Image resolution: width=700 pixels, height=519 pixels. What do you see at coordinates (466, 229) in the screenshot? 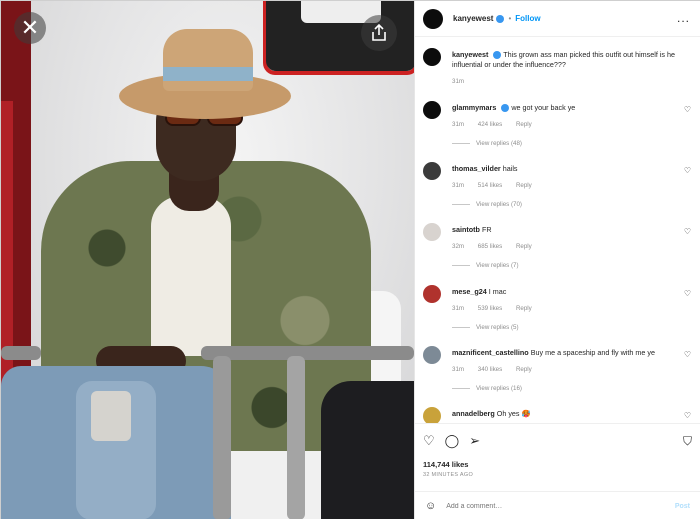
I see `comment-username: saintotb` at bounding box center [466, 229].